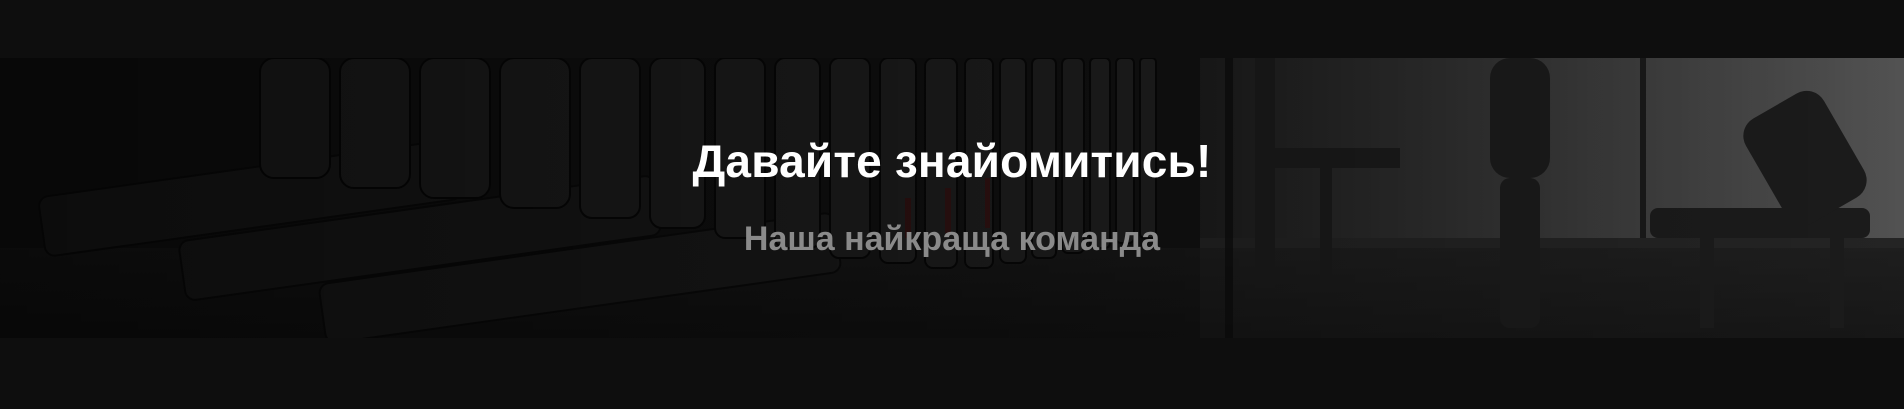  What do you see at coordinates (952, 161) in the screenshot?
I see `page-title: Давайте знайомитись!` at bounding box center [952, 161].